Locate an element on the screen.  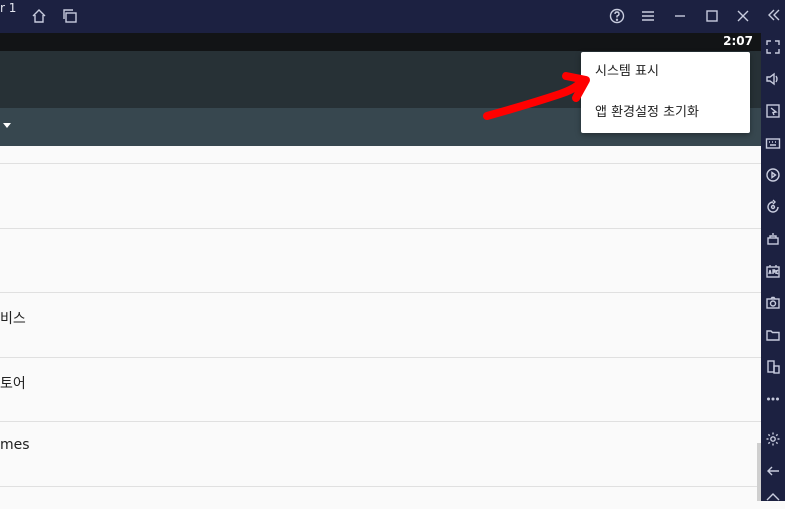
more-icon is located at coordinates (773, 399).